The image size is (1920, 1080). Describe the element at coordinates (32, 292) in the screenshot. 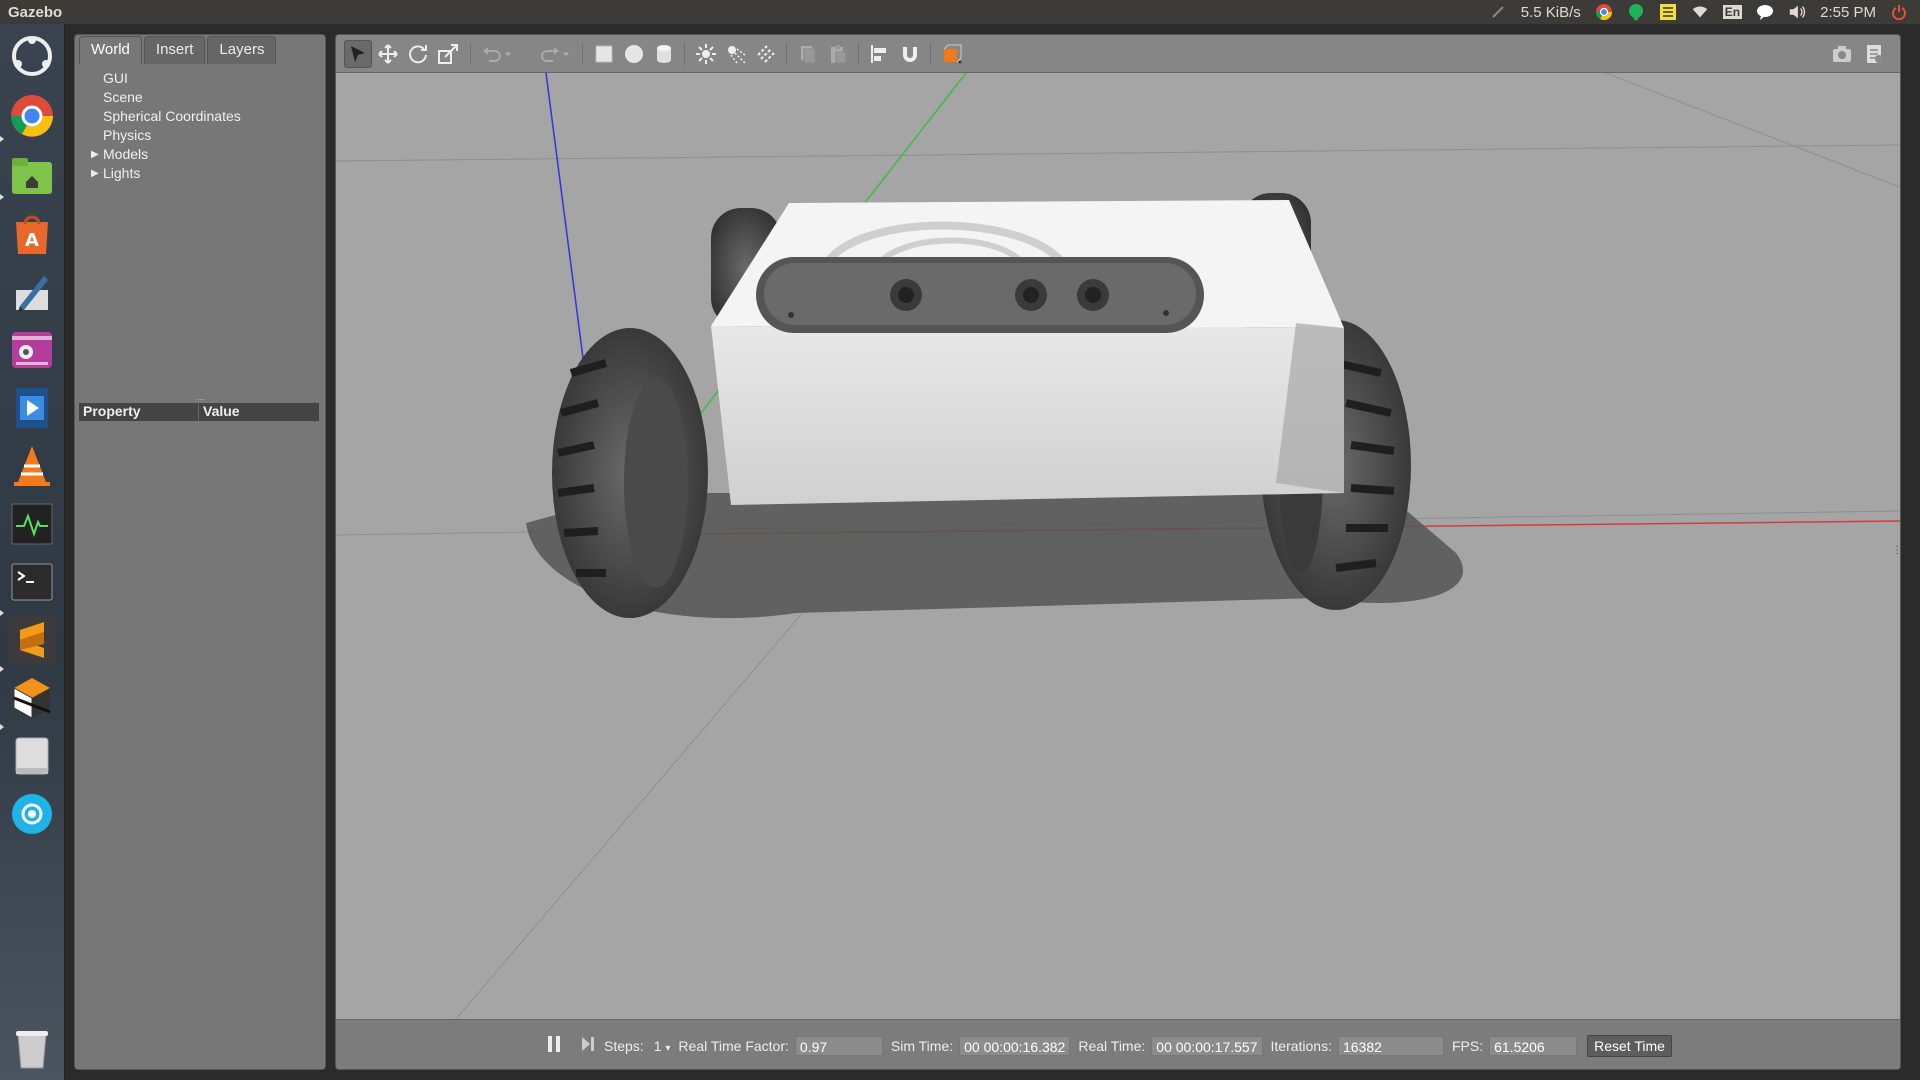

I see `text-editor-icon` at that location.